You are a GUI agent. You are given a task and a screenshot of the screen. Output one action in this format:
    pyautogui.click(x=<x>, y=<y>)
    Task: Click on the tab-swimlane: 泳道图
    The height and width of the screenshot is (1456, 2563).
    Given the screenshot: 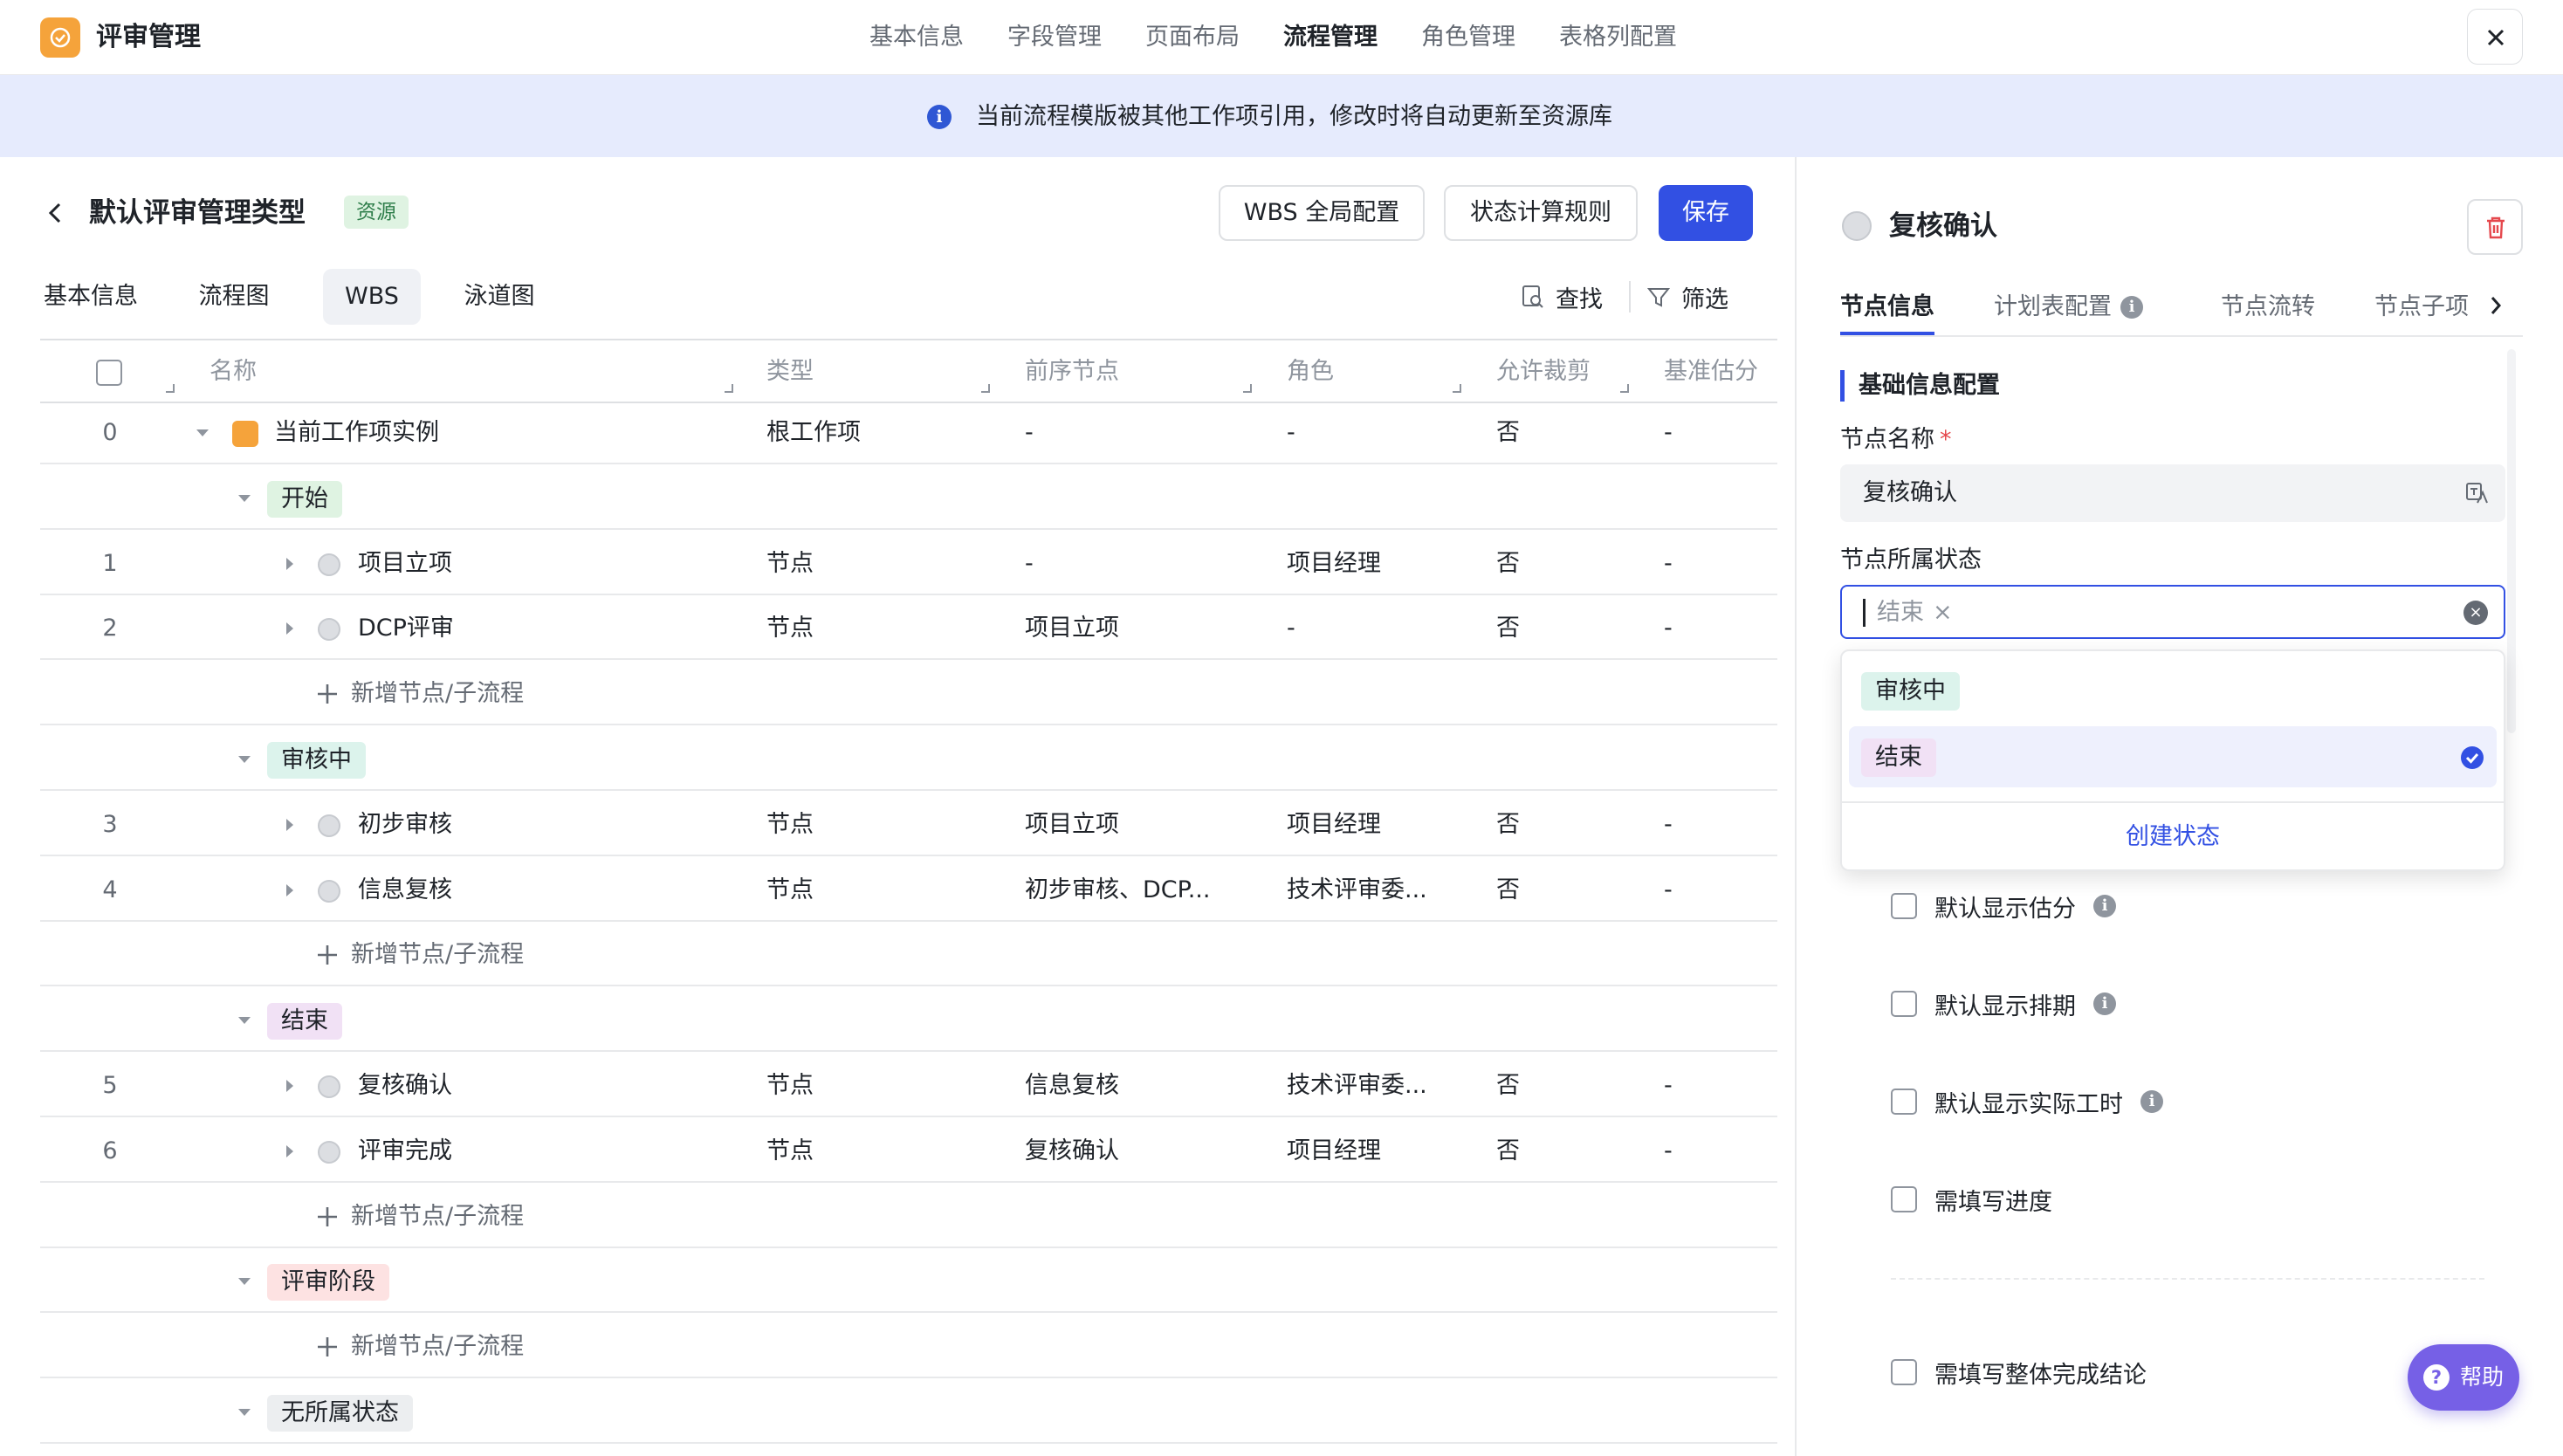 What is the action you would take?
    pyautogui.click(x=499, y=297)
    